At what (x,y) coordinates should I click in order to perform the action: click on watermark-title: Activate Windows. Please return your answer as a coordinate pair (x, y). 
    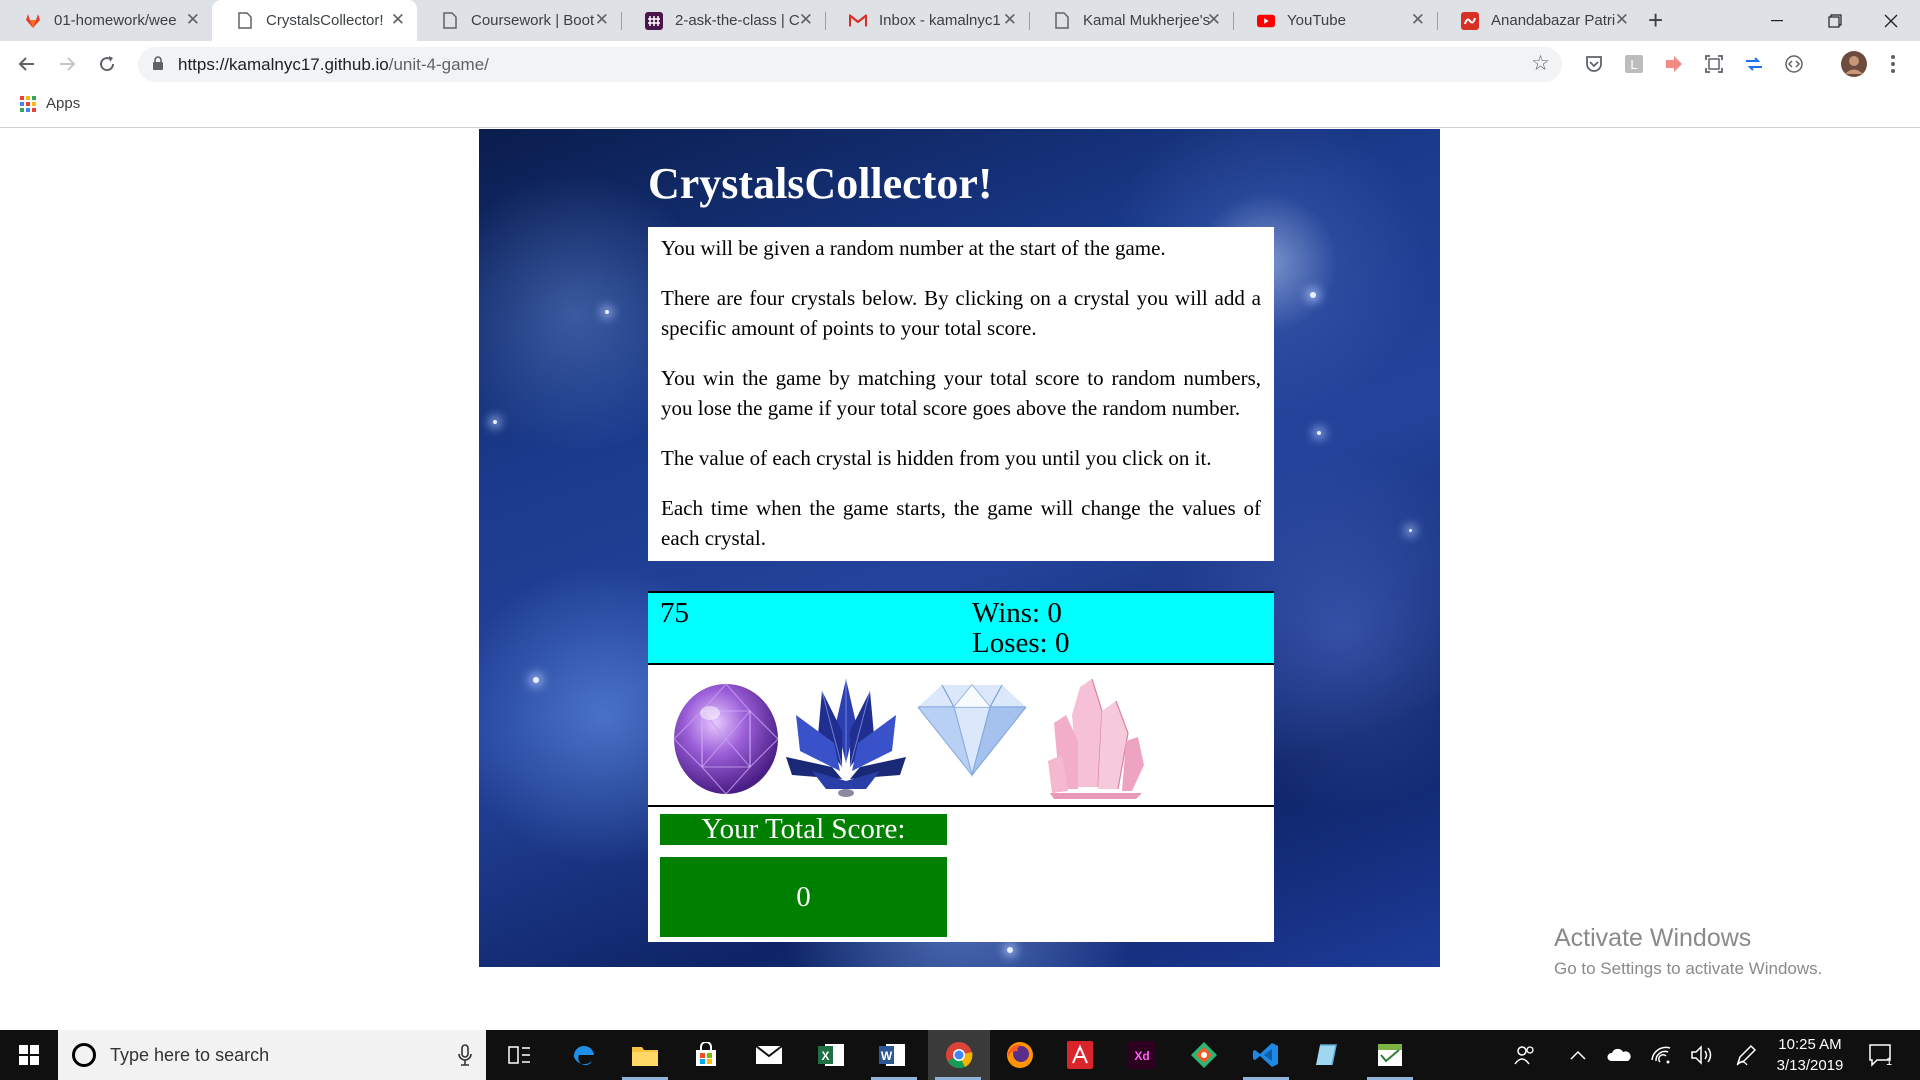
    Looking at the image, I should click on (1653, 938).